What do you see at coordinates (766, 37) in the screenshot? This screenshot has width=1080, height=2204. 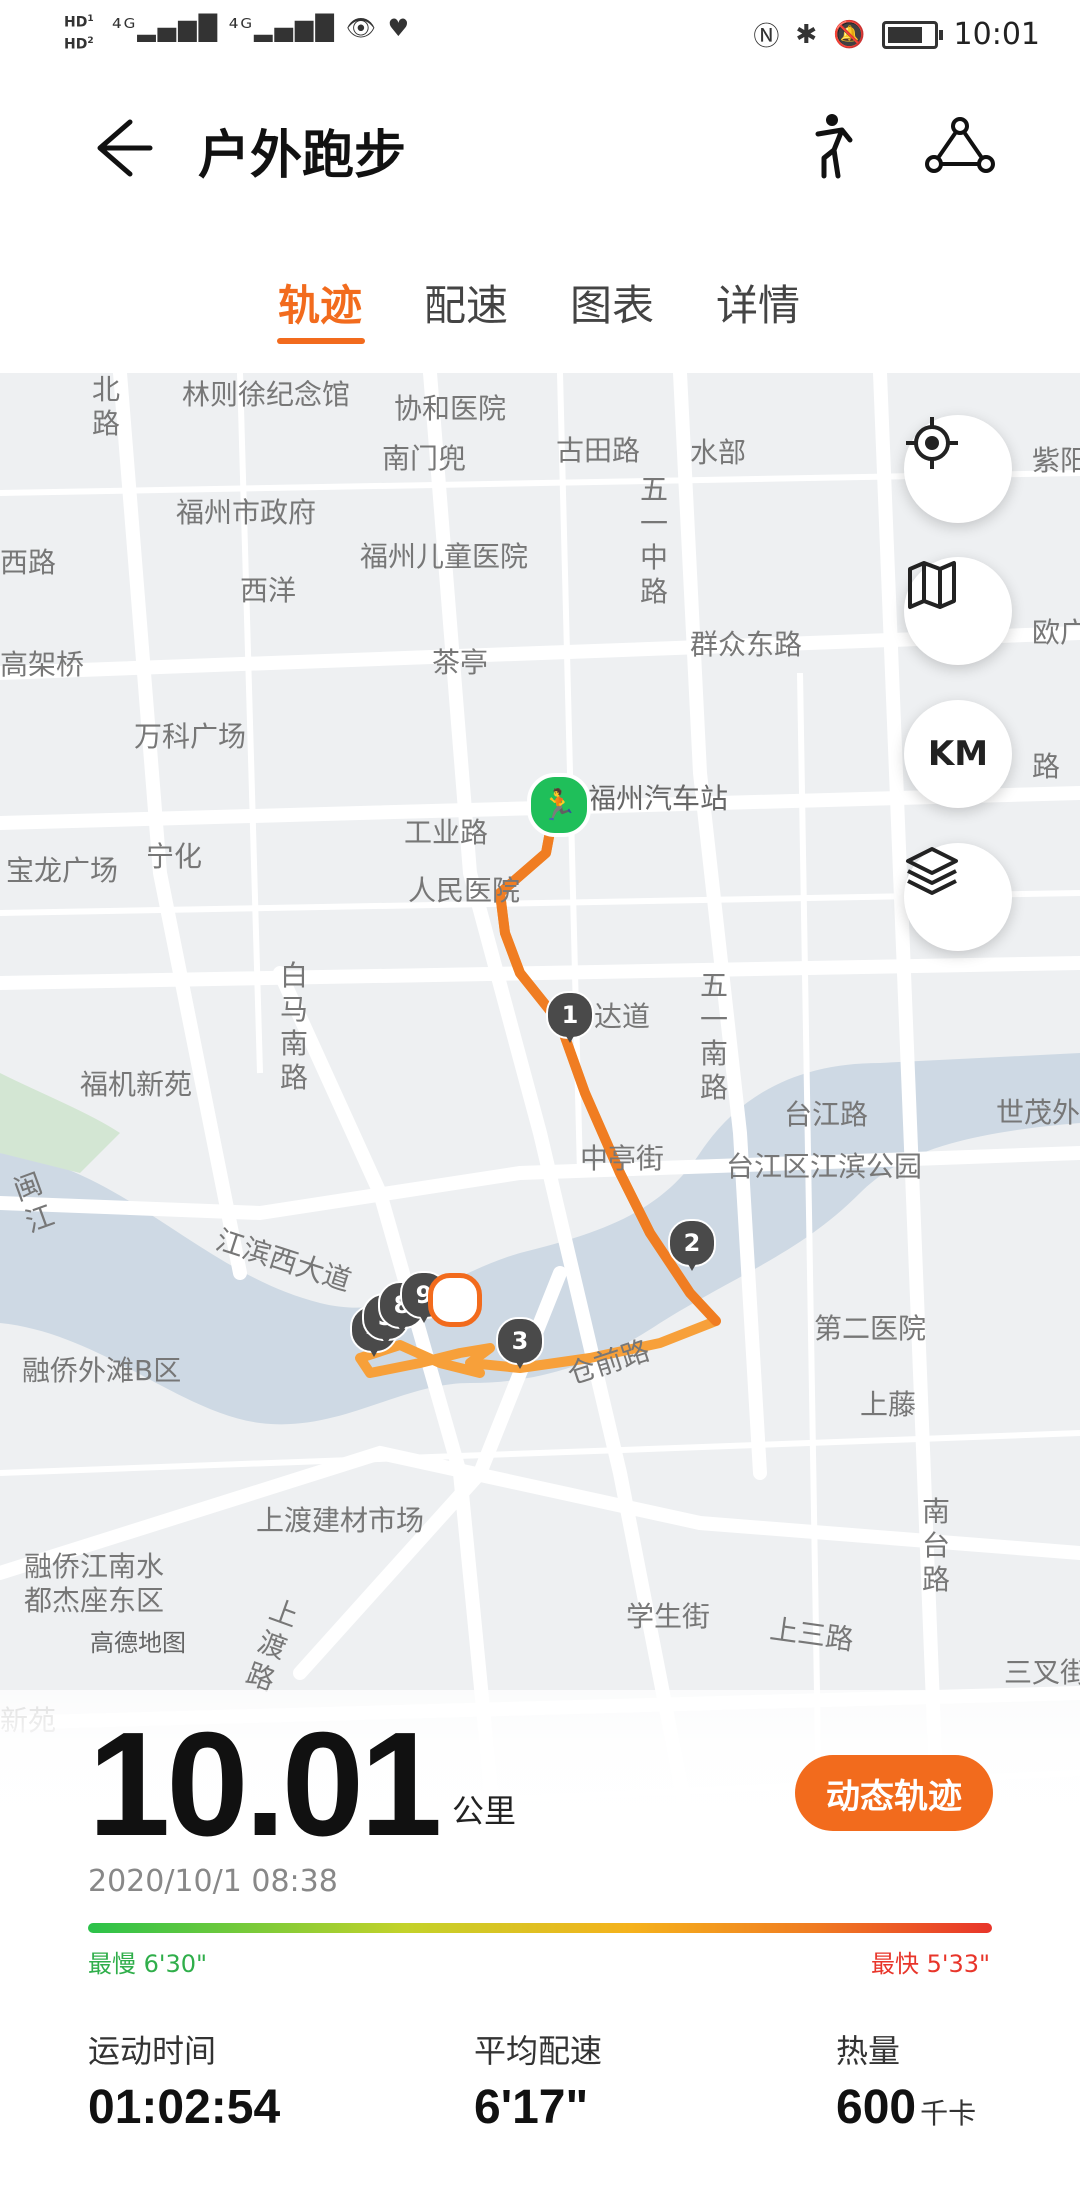 I see `nfc-icon: Ⓝ` at bounding box center [766, 37].